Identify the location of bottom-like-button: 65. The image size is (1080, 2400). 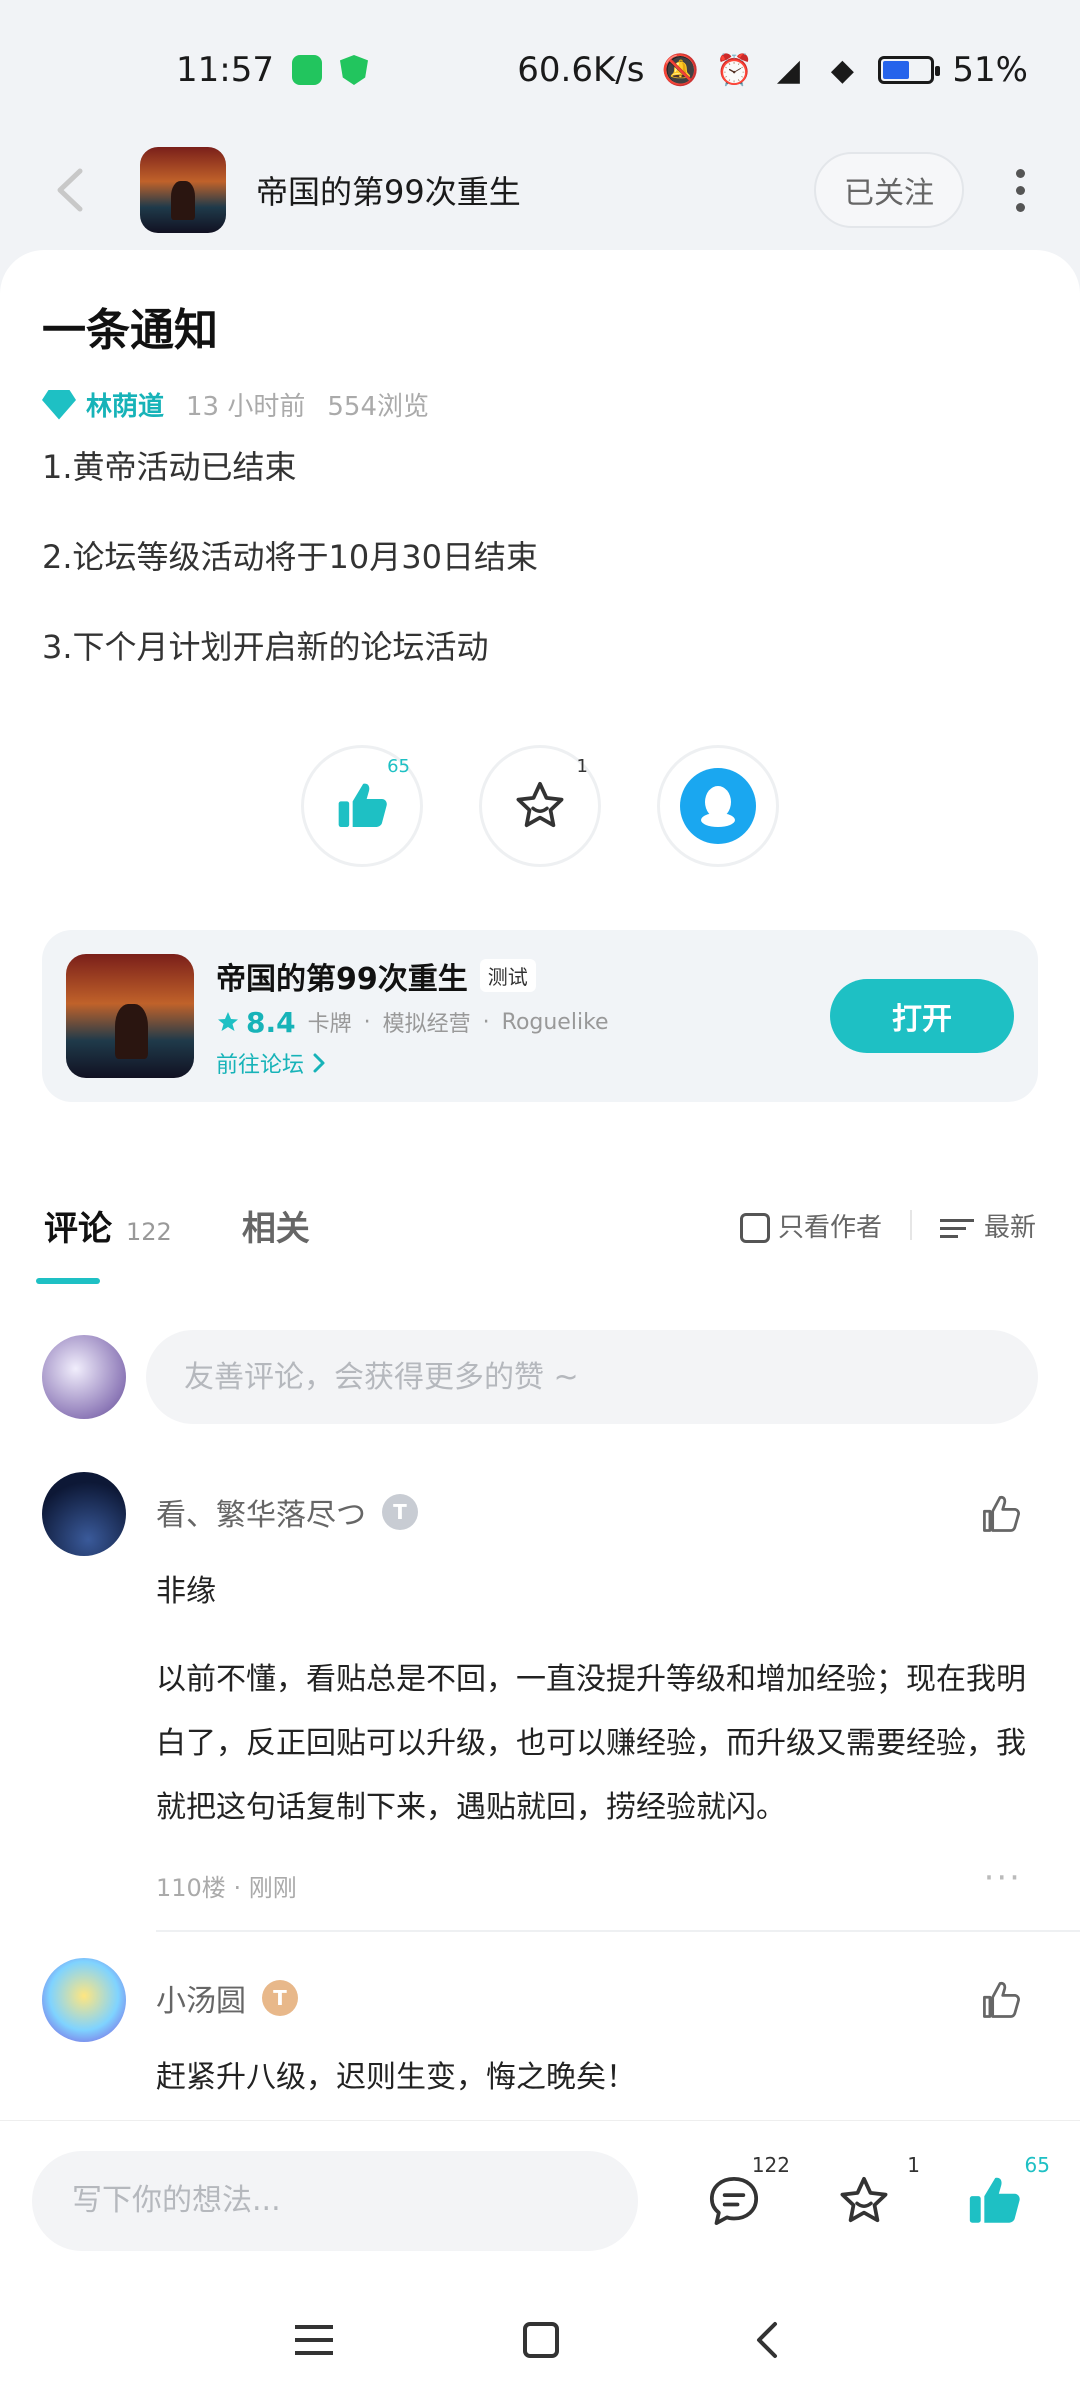
(1007, 2192).